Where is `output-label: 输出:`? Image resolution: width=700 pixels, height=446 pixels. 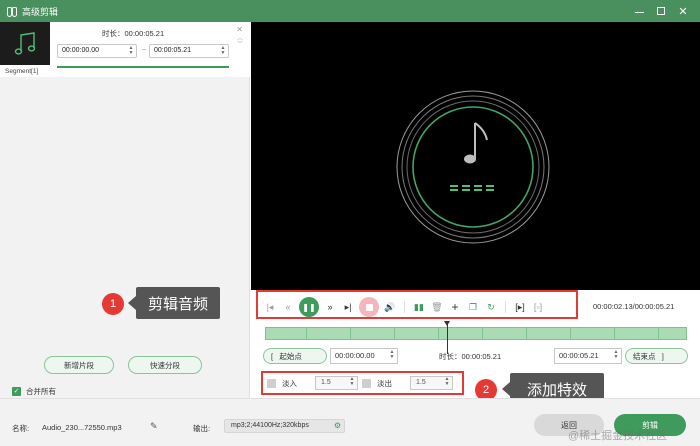 output-label: 输出: is located at coordinates (202, 428).